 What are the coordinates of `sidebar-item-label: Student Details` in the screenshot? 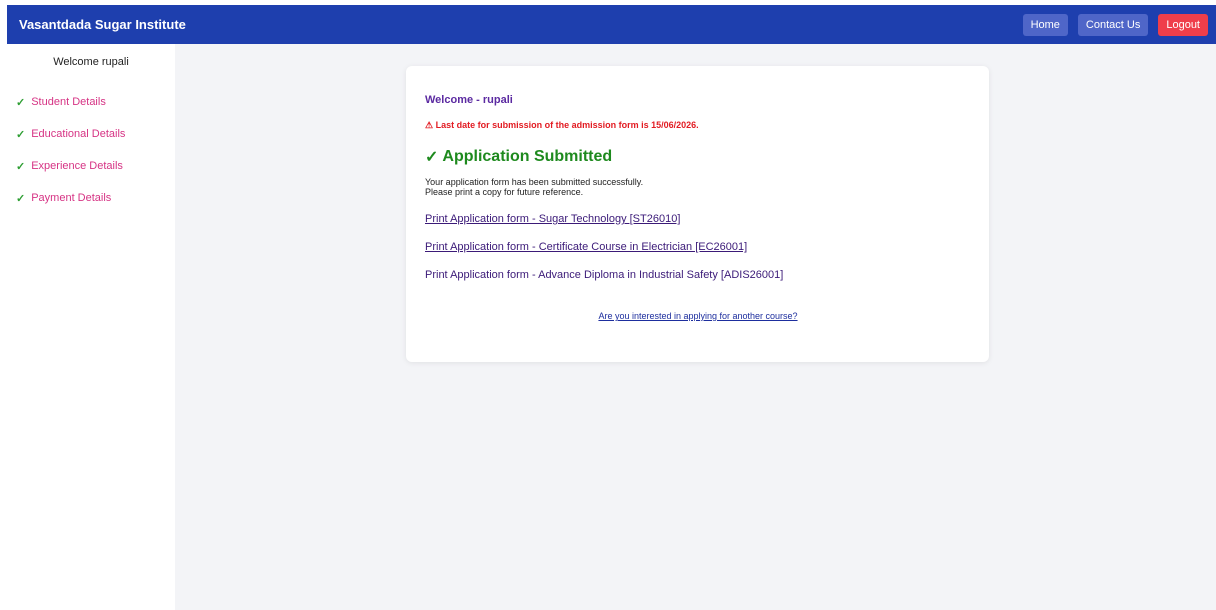 It's located at (68, 102).